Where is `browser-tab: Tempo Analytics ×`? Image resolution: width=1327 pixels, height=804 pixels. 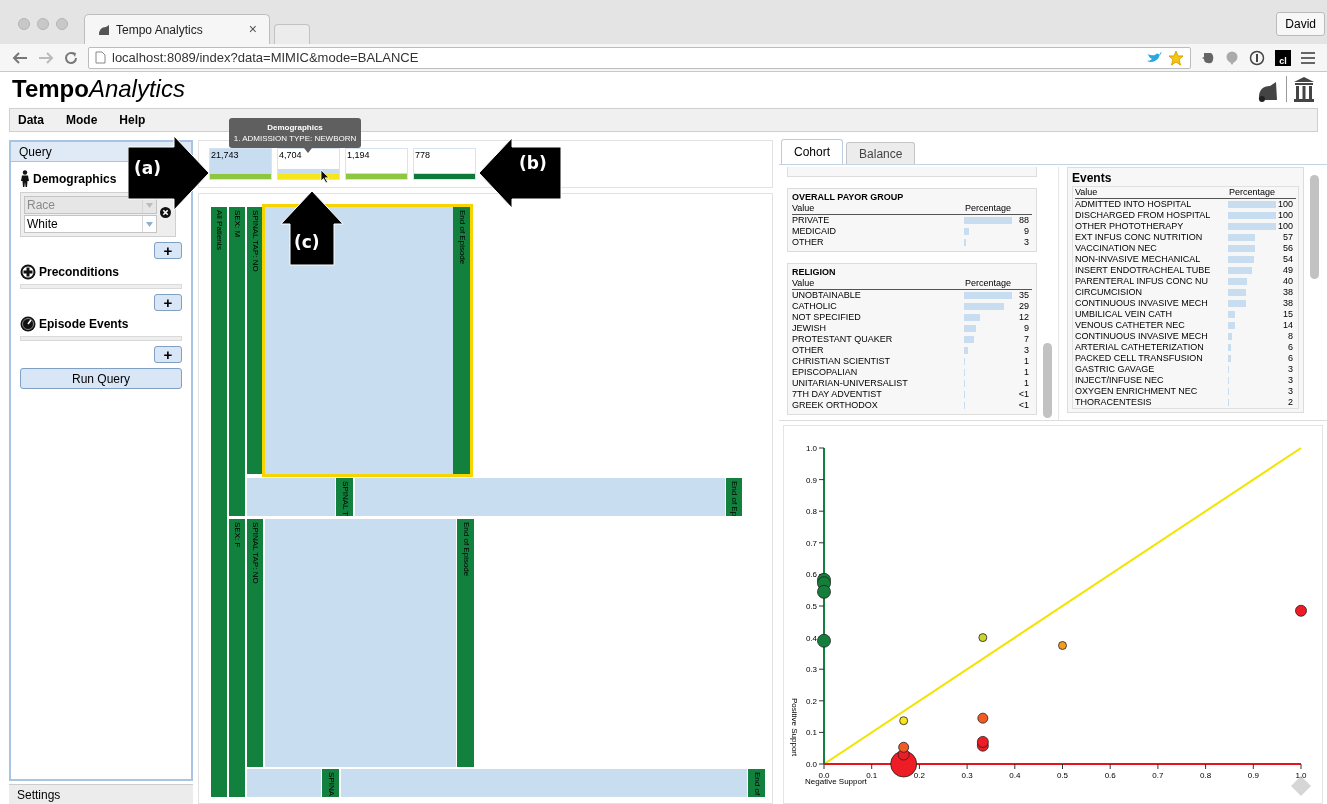
browser-tab: Tempo Analytics × is located at coordinates (177, 29).